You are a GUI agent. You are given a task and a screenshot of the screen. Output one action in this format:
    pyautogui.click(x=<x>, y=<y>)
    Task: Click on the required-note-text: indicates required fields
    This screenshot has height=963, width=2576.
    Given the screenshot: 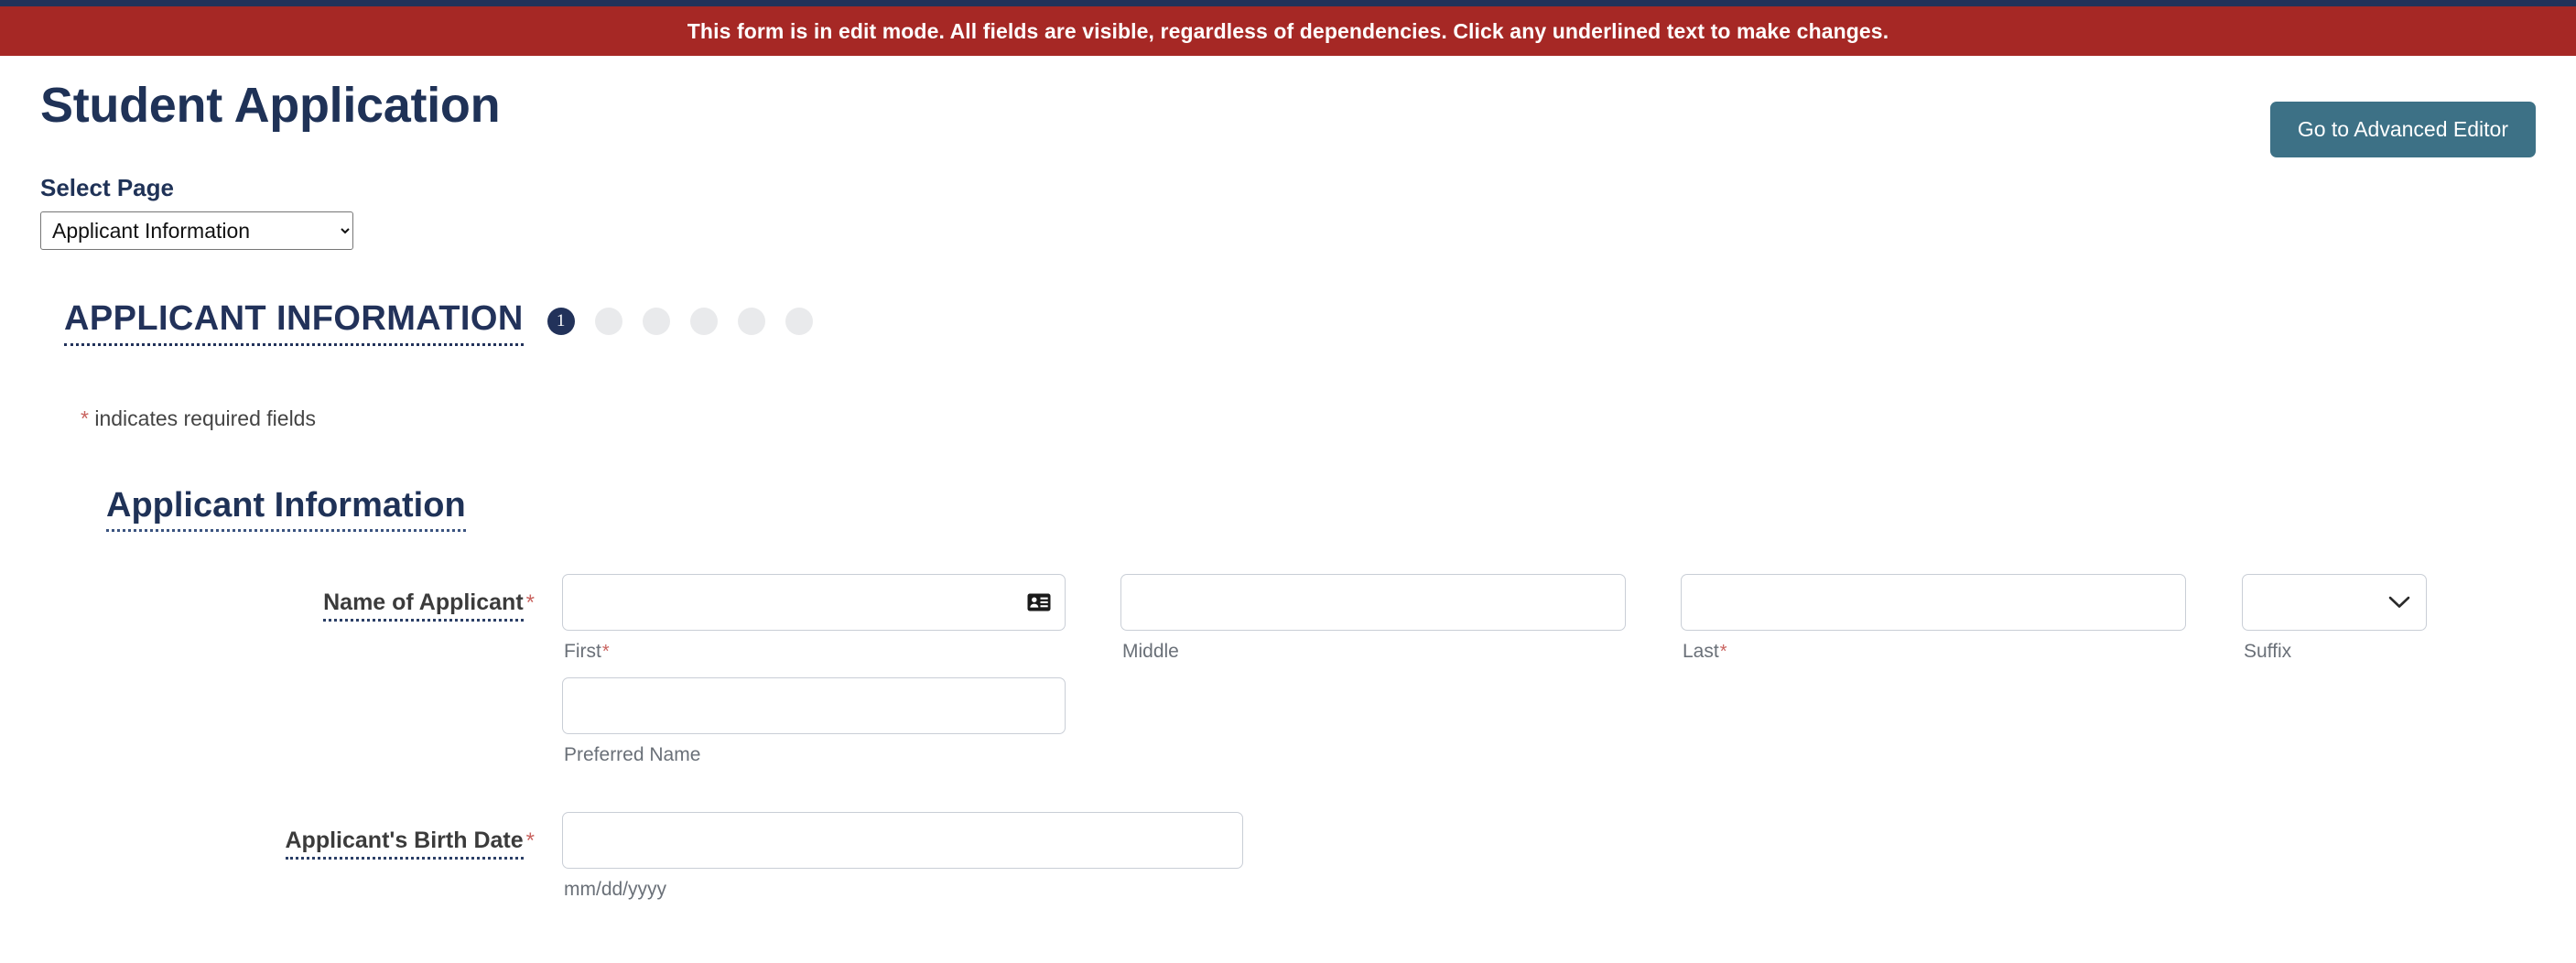 What is the action you would take?
    pyautogui.click(x=202, y=418)
    